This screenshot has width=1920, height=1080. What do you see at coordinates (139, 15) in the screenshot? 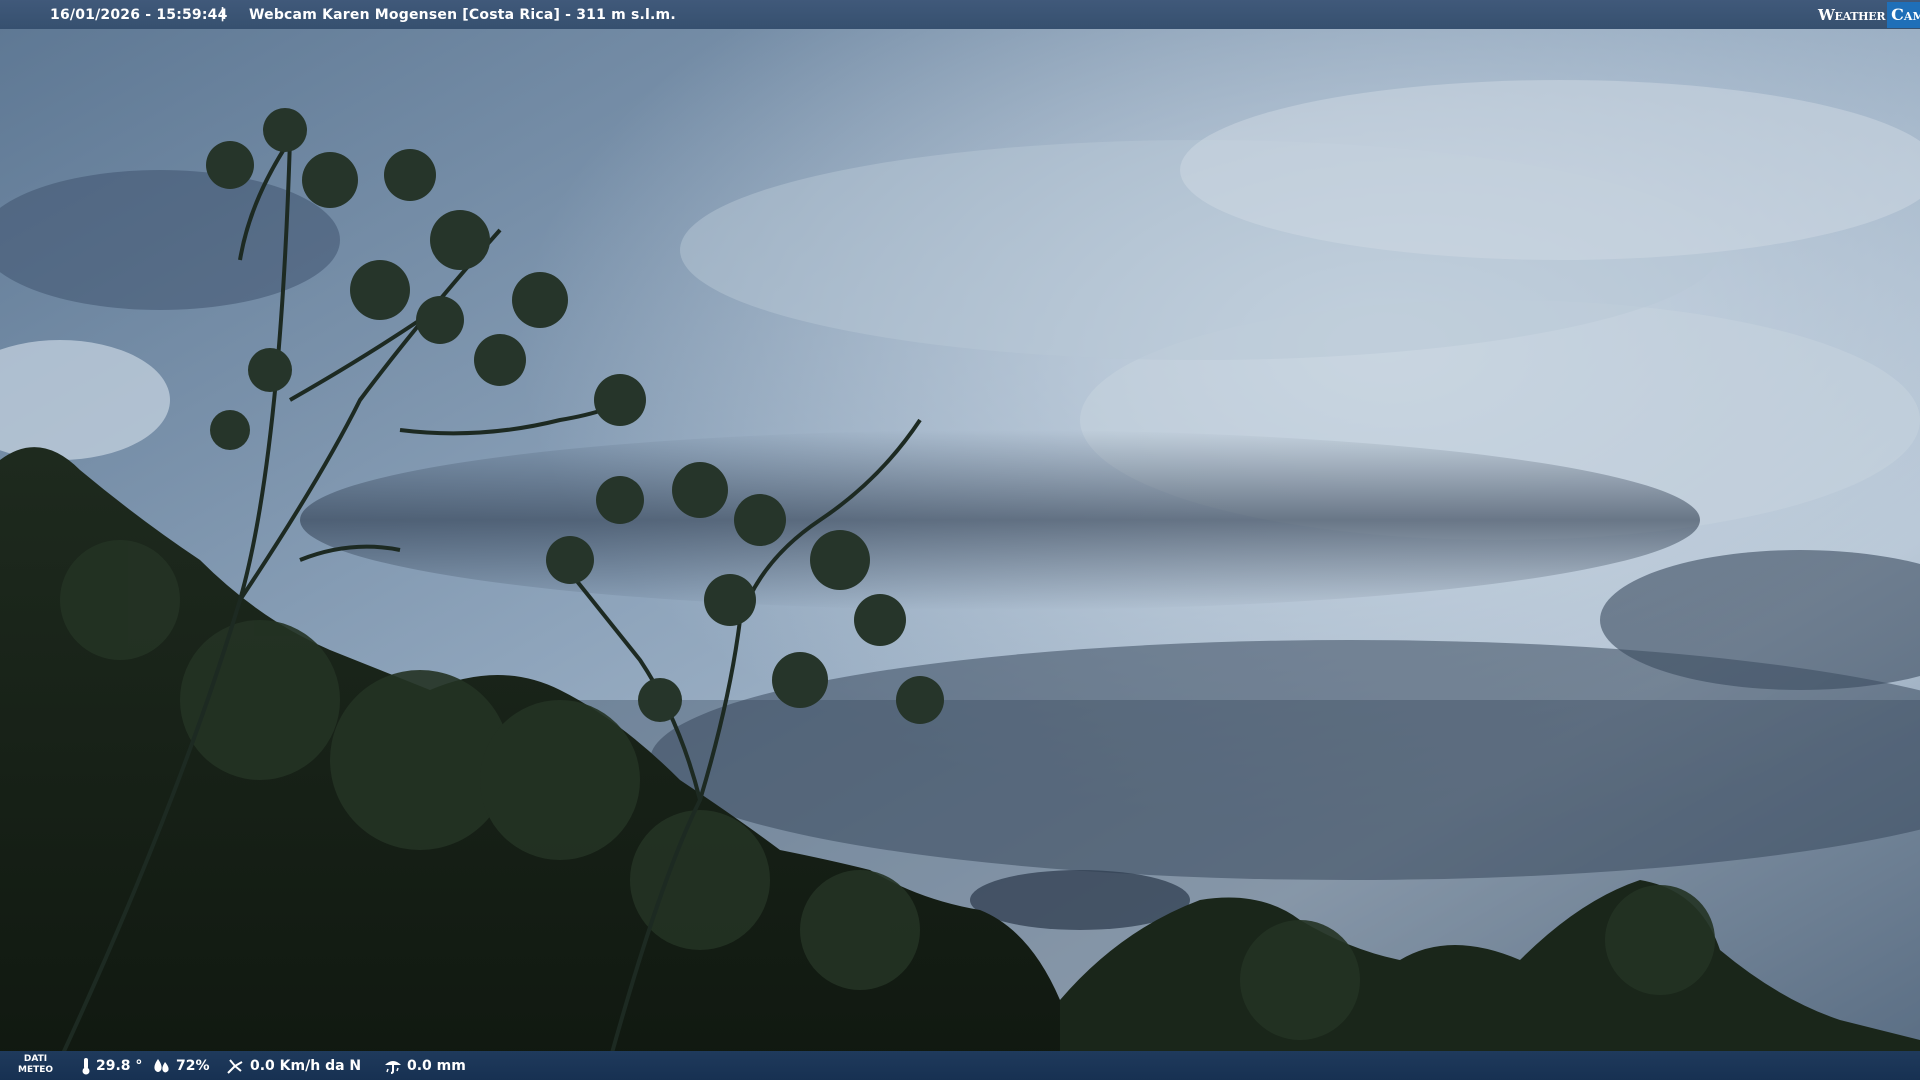
I see `timestamp: 16/01/2026 - 15:59:44` at bounding box center [139, 15].